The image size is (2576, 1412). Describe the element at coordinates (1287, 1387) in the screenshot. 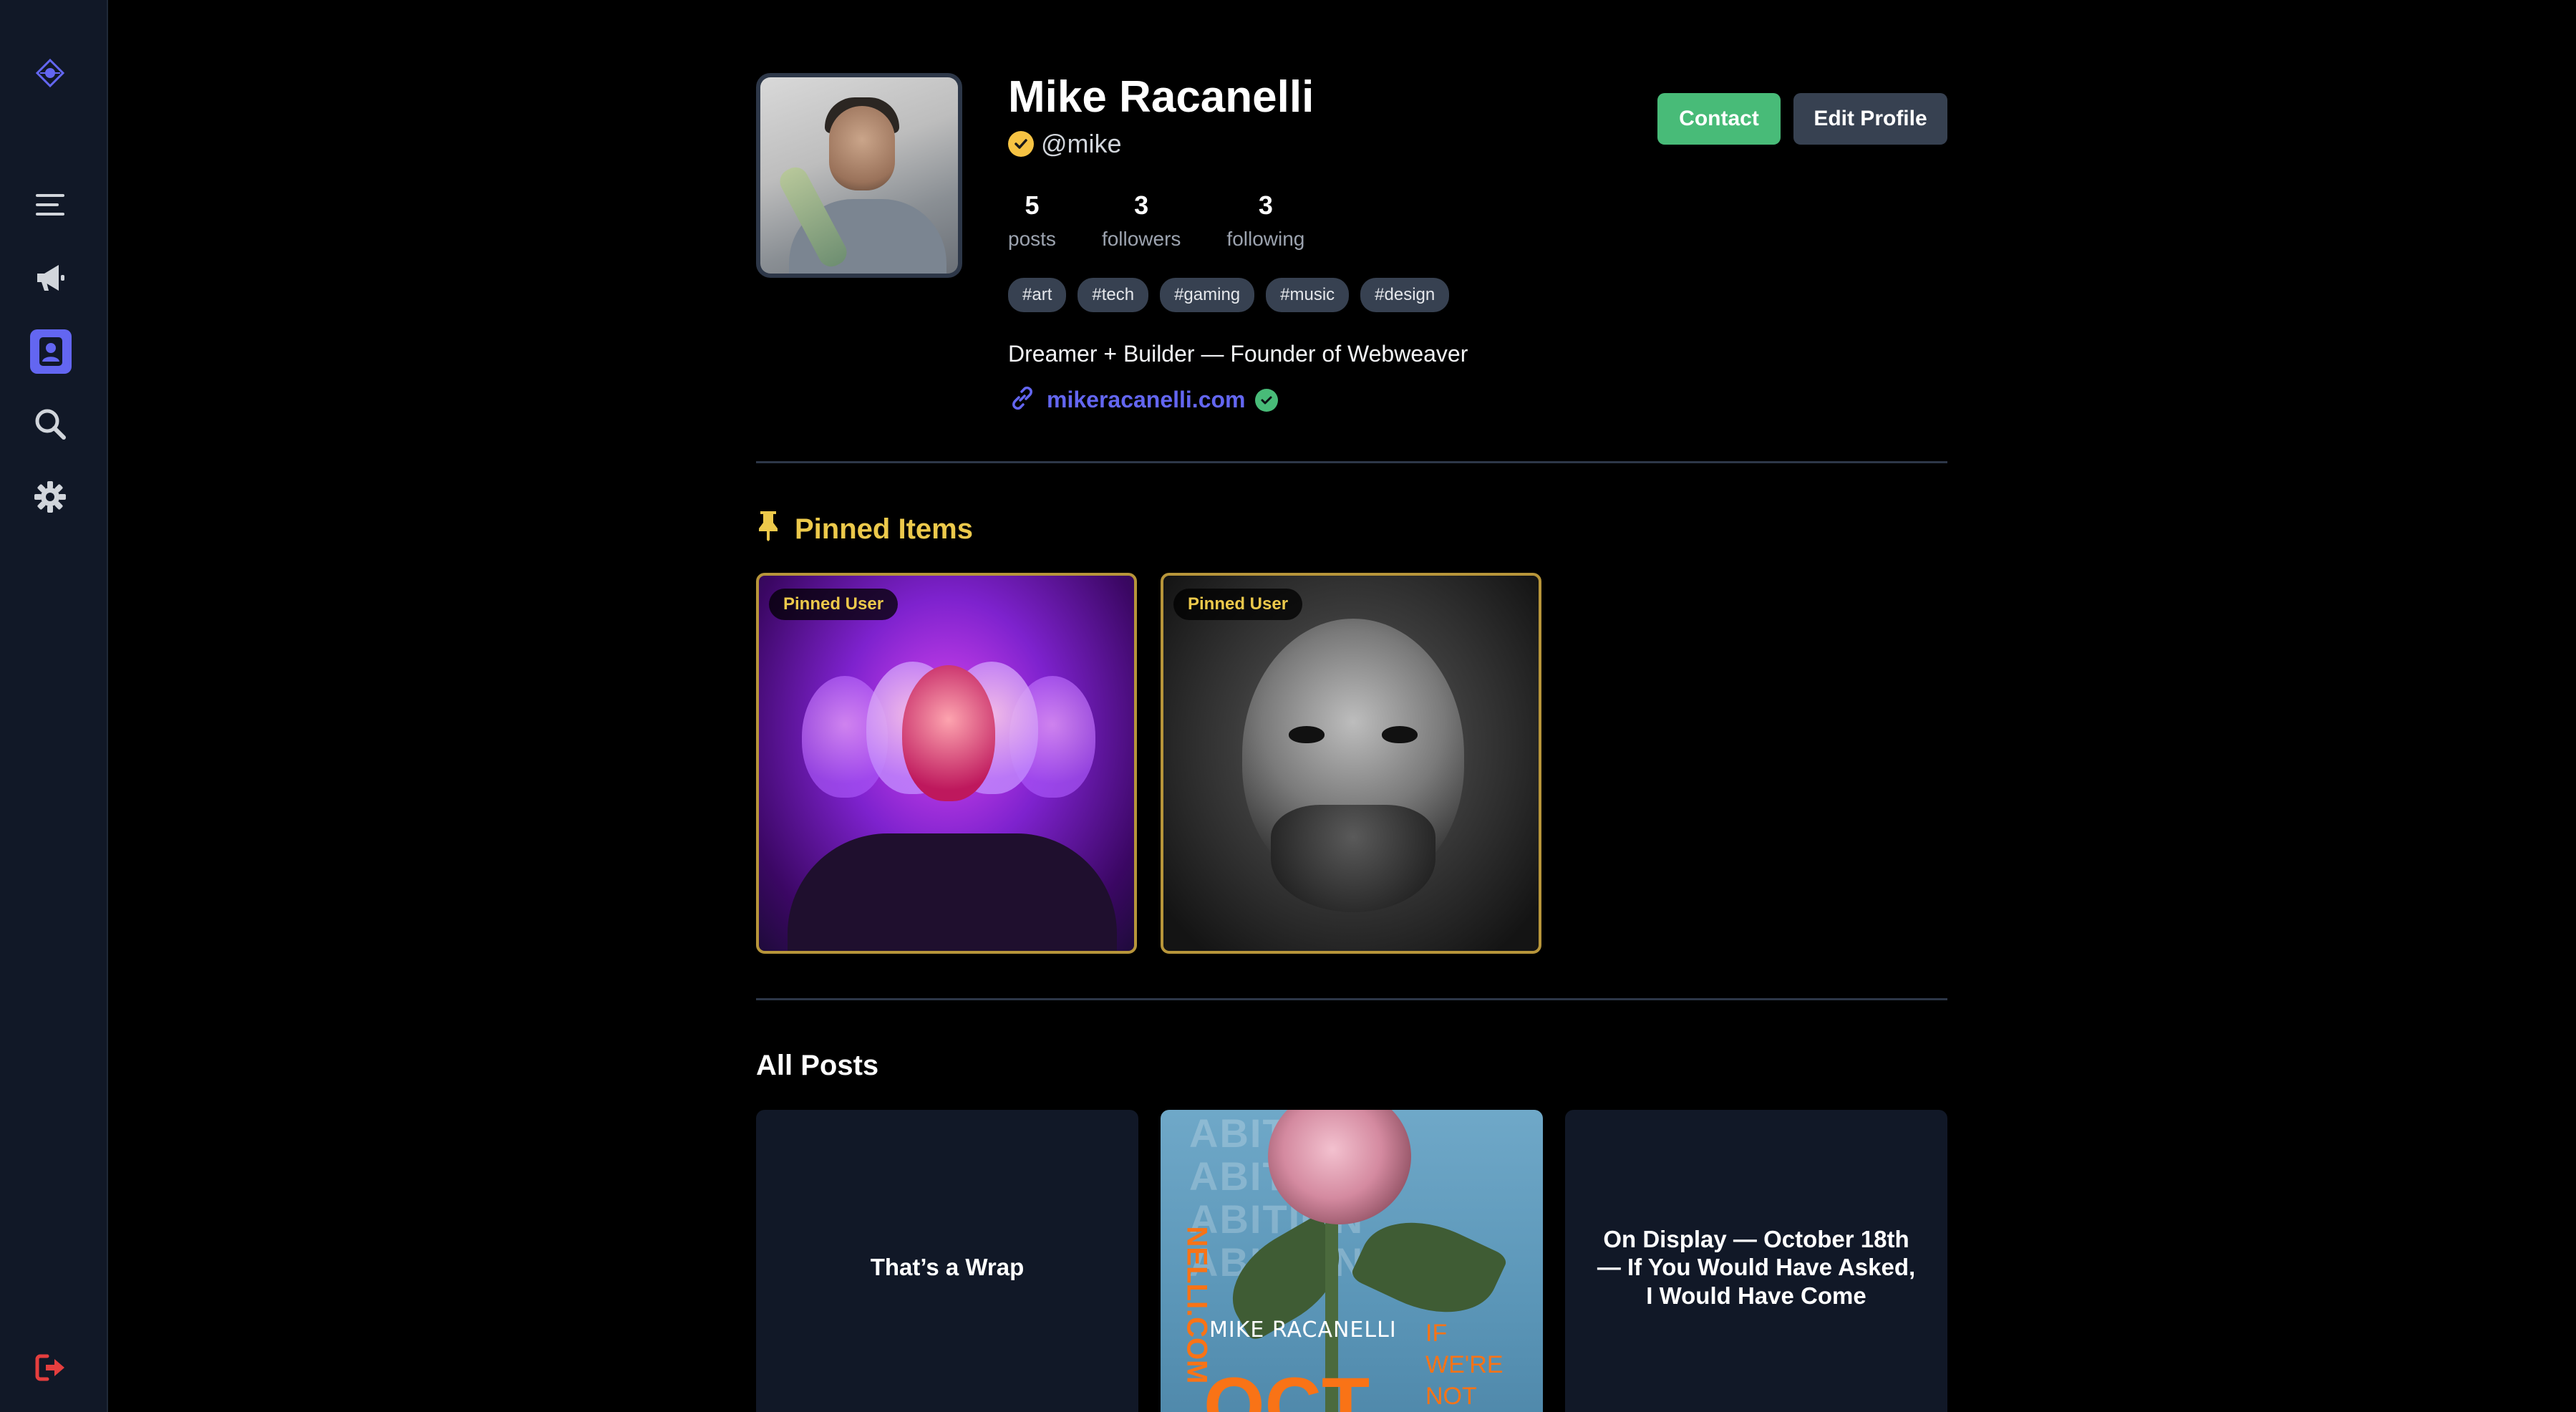

I see `poster-month: OCT` at that location.